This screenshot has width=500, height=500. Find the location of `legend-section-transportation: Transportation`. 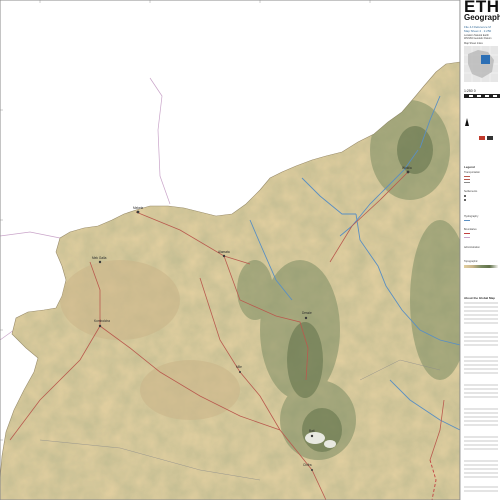

legend-section-transportation: Transportation is located at coordinates (472, 172).